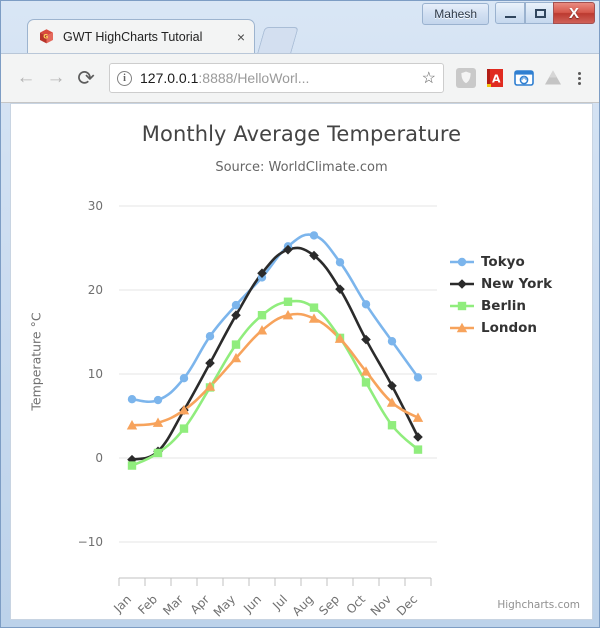 This screenshot has height=628, width=600. What do you see at coordinates (381, 605) in the screenshot?
I see `x-axis-tick-label: Nov` at bounding box center [381, 605].